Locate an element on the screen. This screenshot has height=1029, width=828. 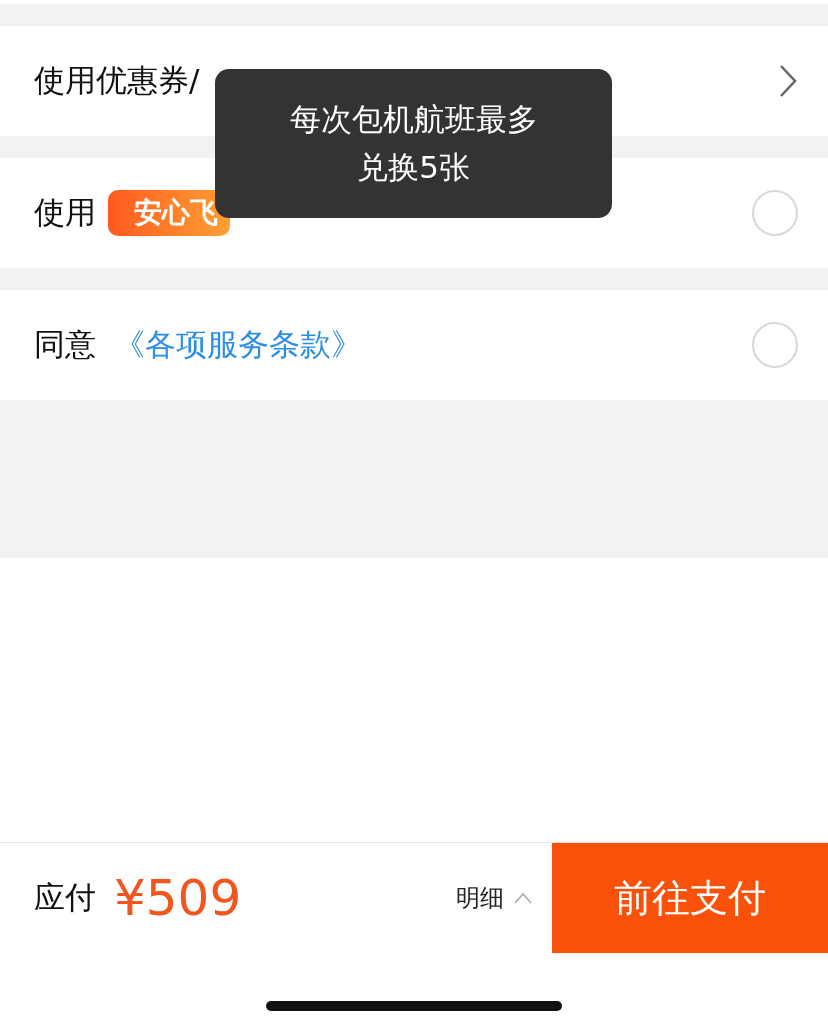
amount-label: 应付 is located at coordinates (65, 897).